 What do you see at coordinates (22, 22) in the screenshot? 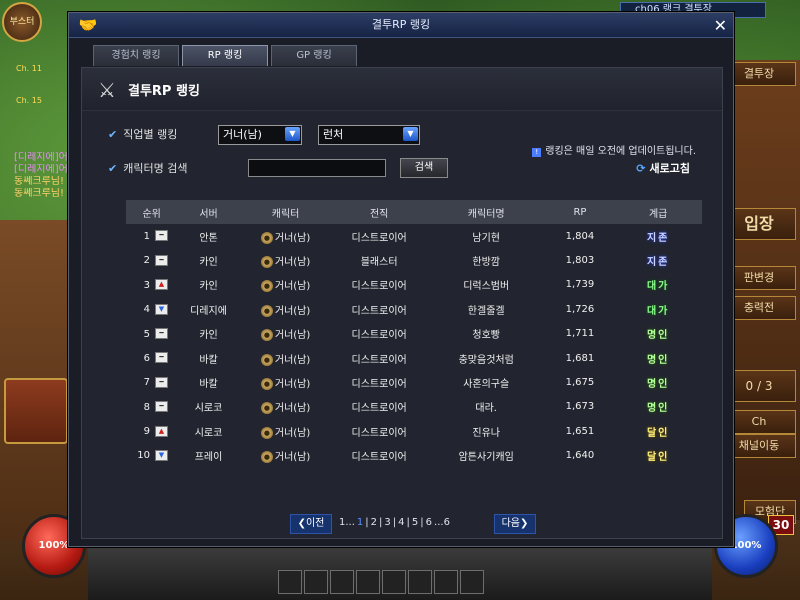
I see `player-avatar: 부스터` at bounding box center [22, 22].